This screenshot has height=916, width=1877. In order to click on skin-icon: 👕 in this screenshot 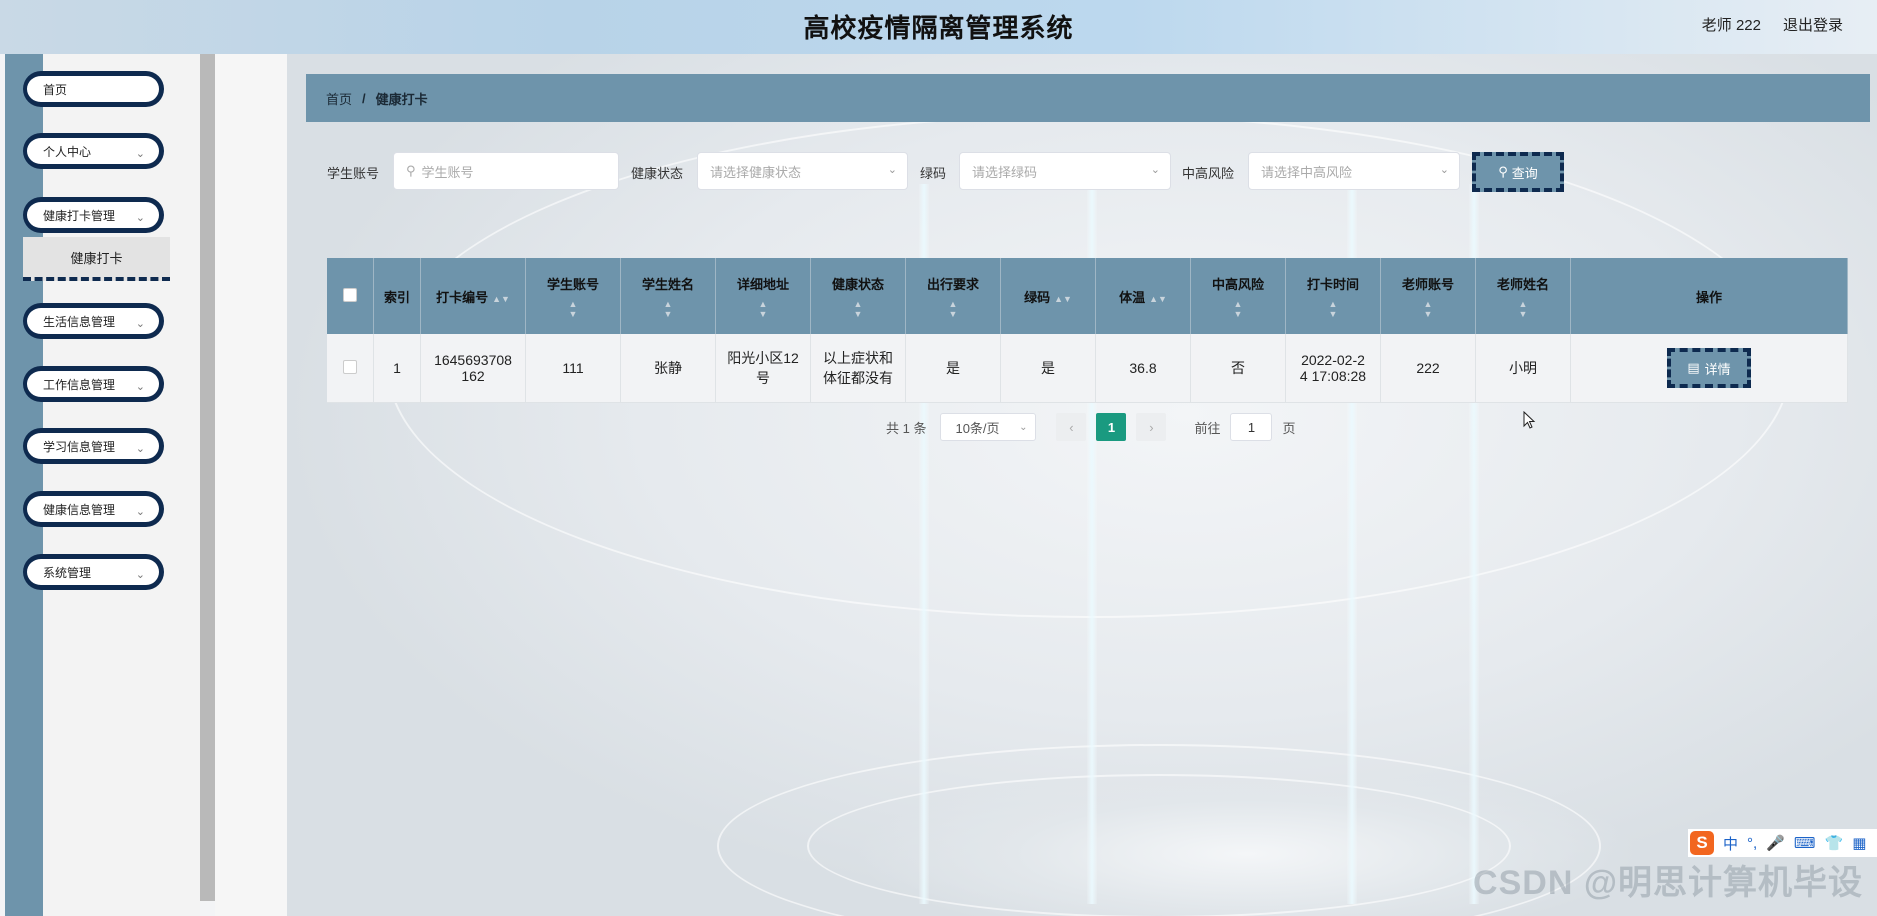, I will do `click(1834, 843)`.